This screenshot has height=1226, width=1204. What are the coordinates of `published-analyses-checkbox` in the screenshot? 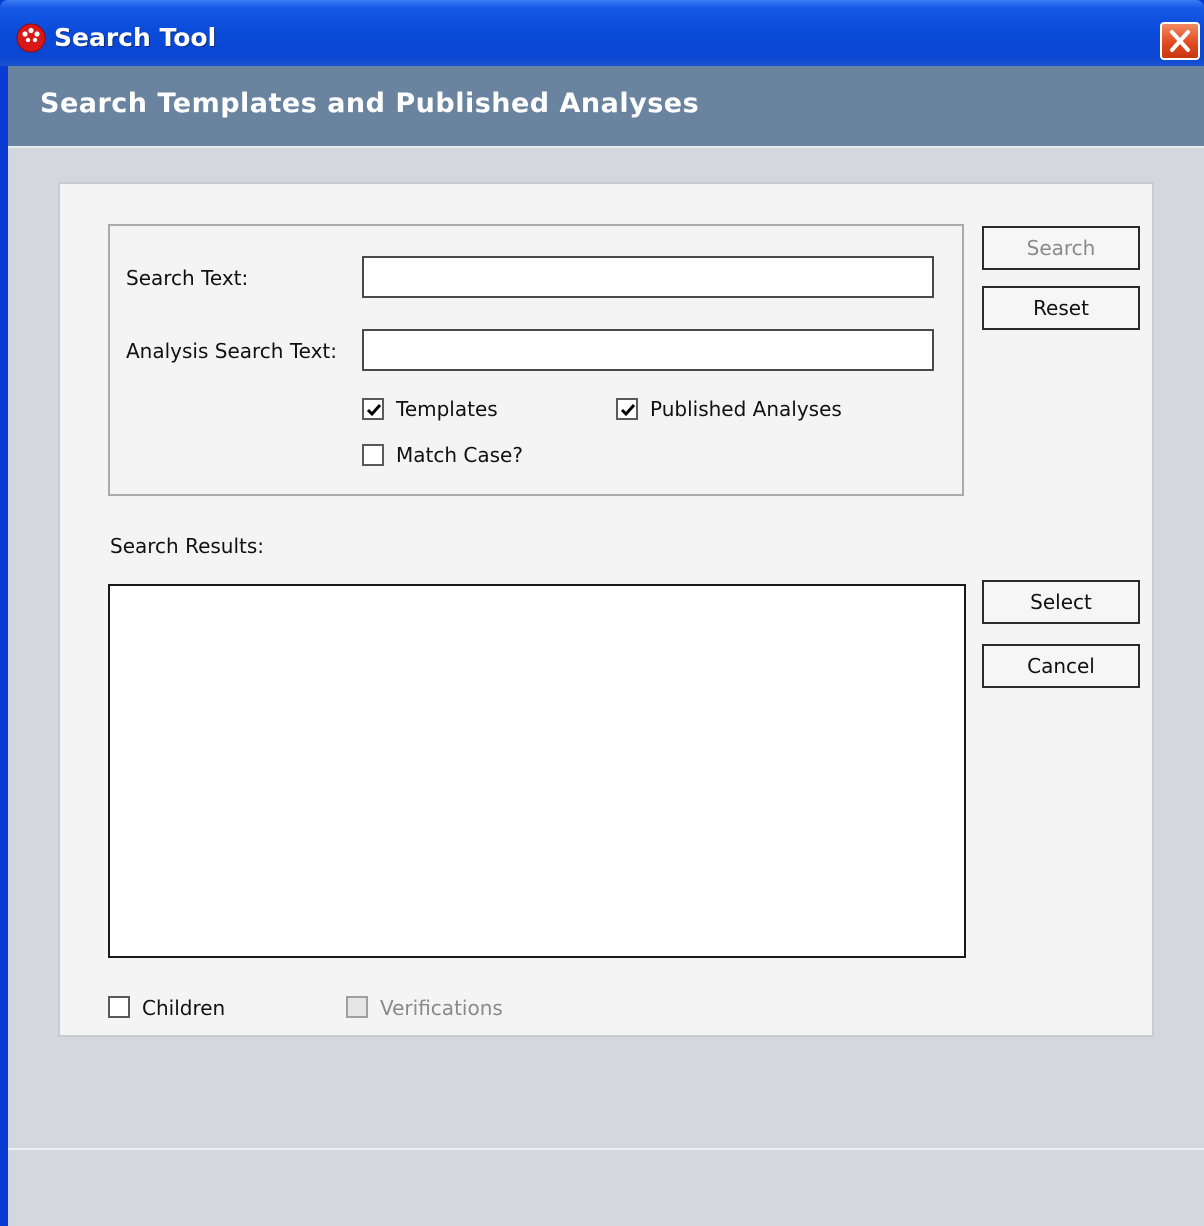 It's located at (627, 409).